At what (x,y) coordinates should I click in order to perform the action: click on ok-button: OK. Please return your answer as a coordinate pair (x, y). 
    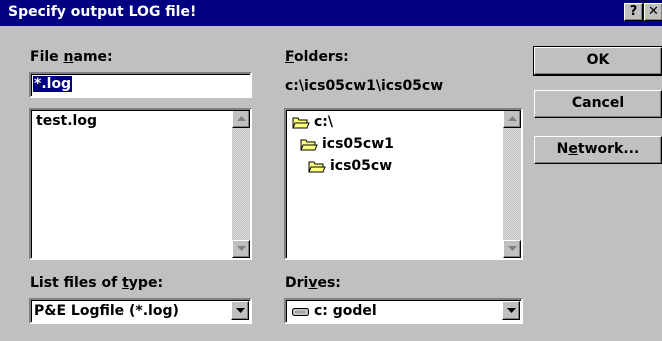
    Looking at the image, I should click on (597, 61).